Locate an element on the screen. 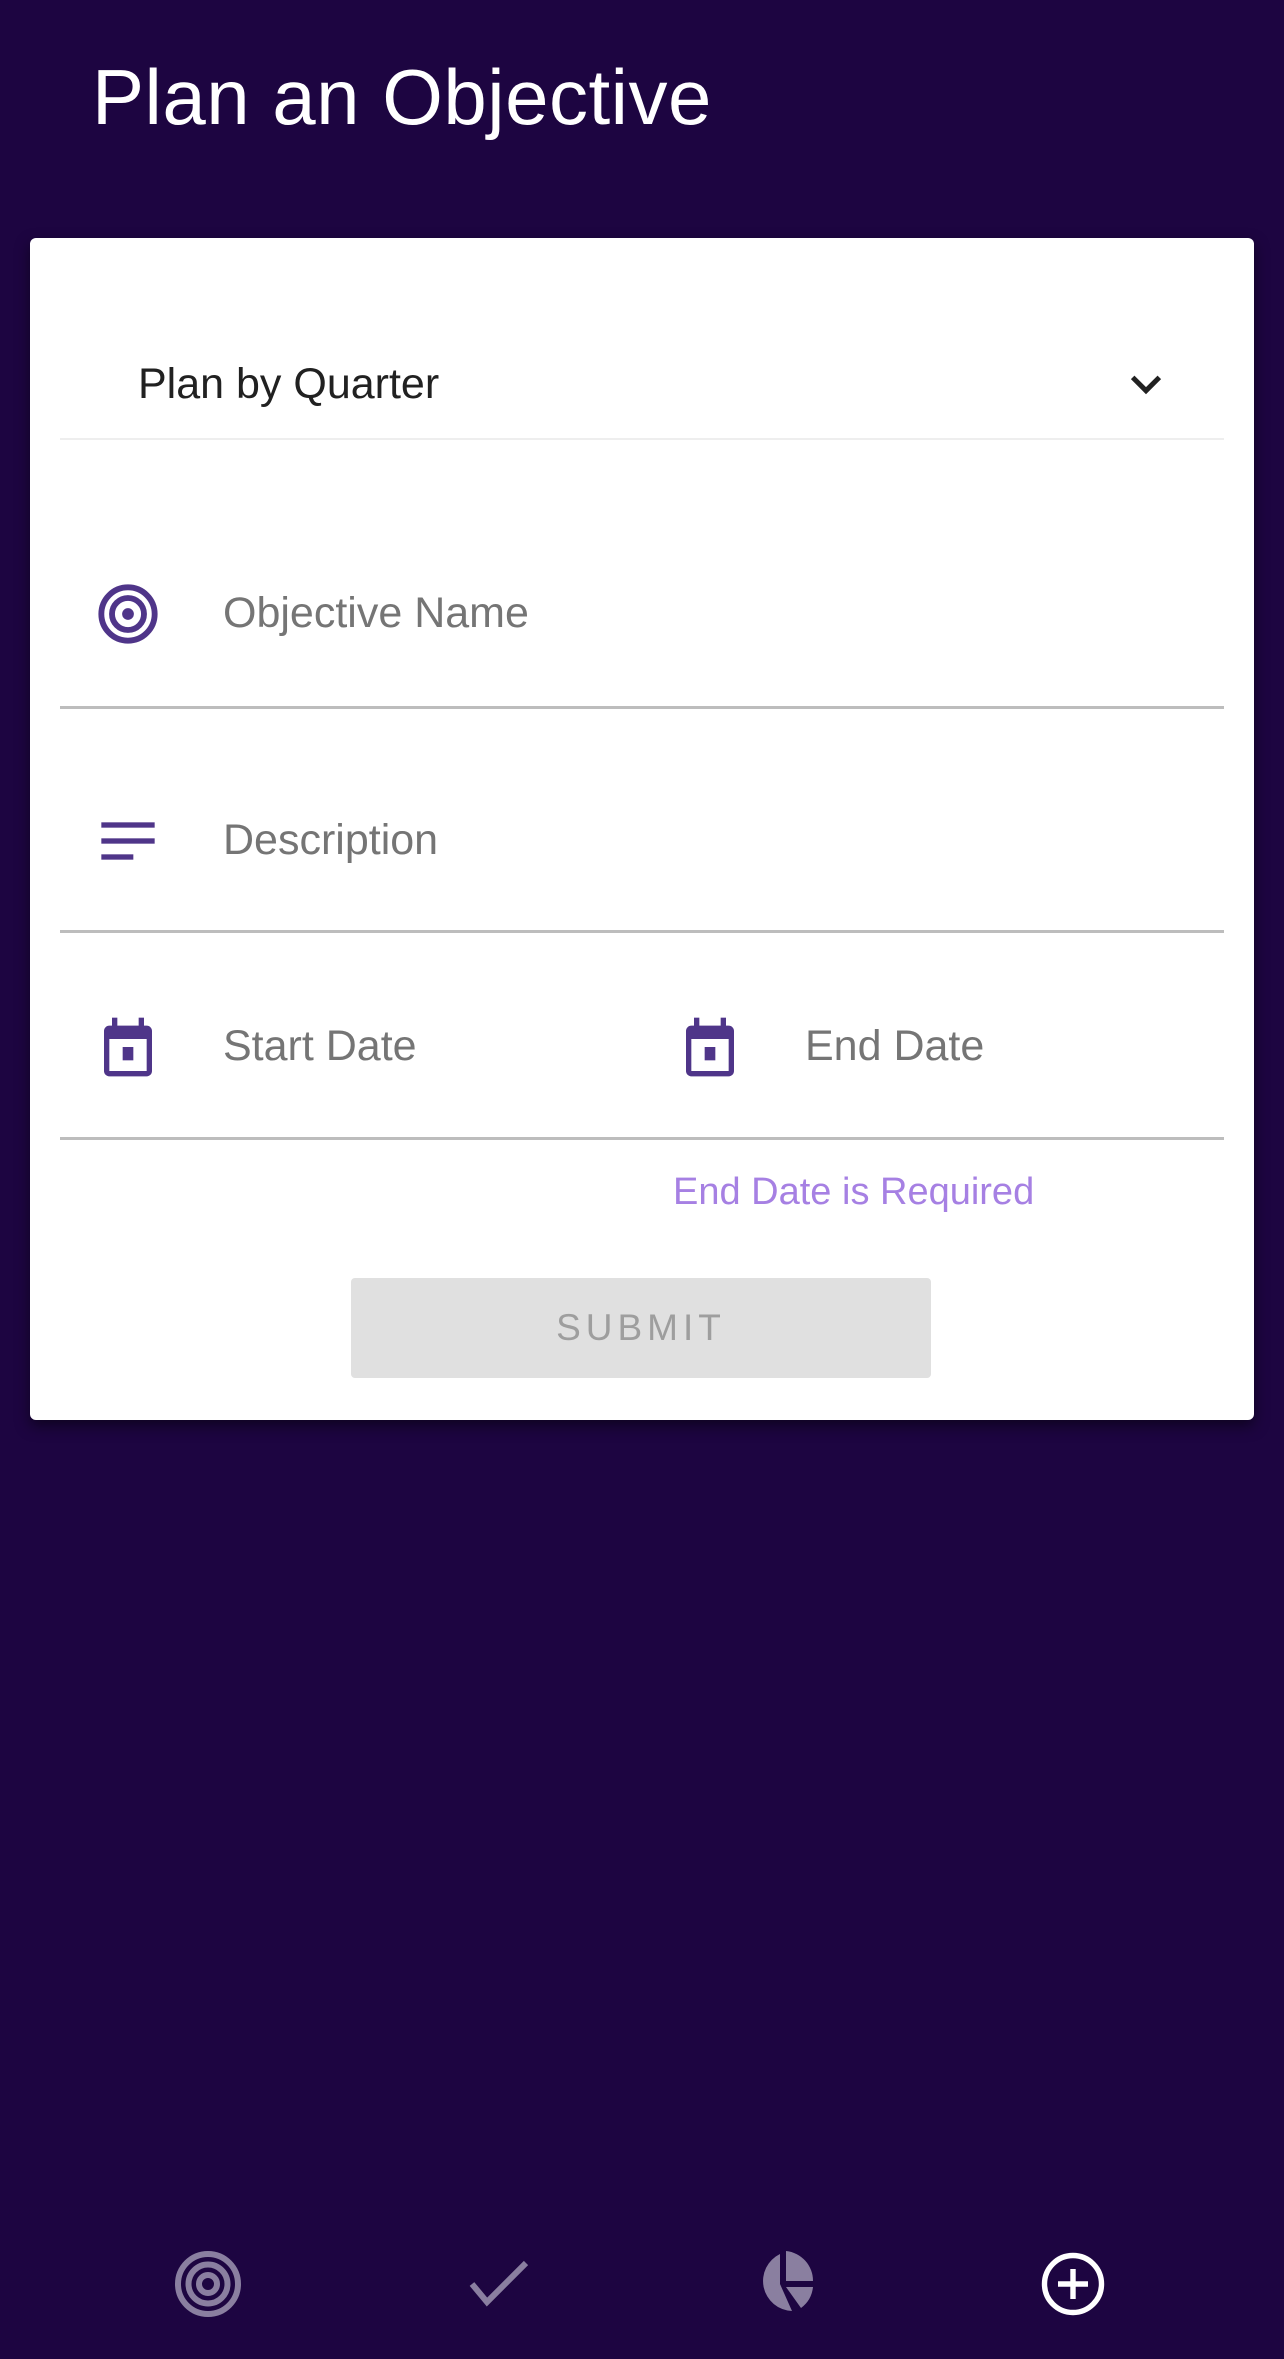 This screenshot has width=1284, height=2359. chevron-down-icon is located at coordinates (1146, 385).